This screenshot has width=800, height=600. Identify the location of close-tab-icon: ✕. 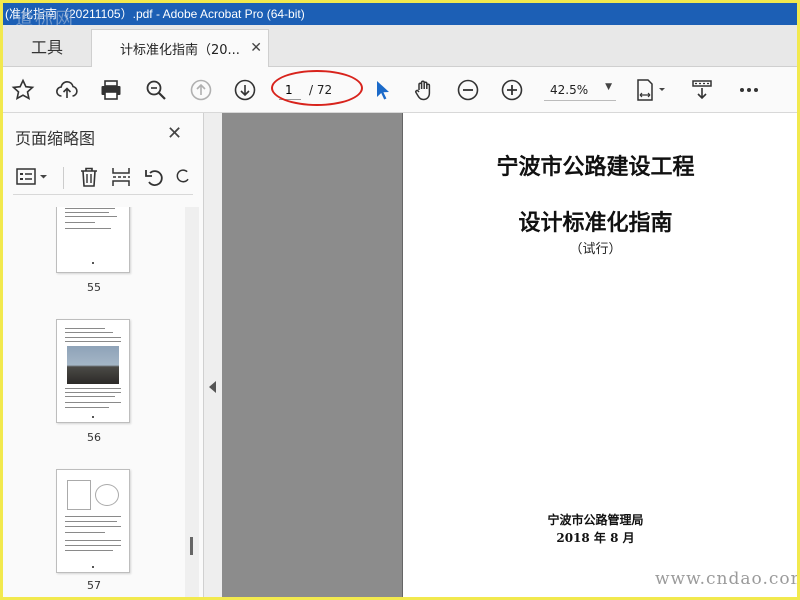
(256, 48).